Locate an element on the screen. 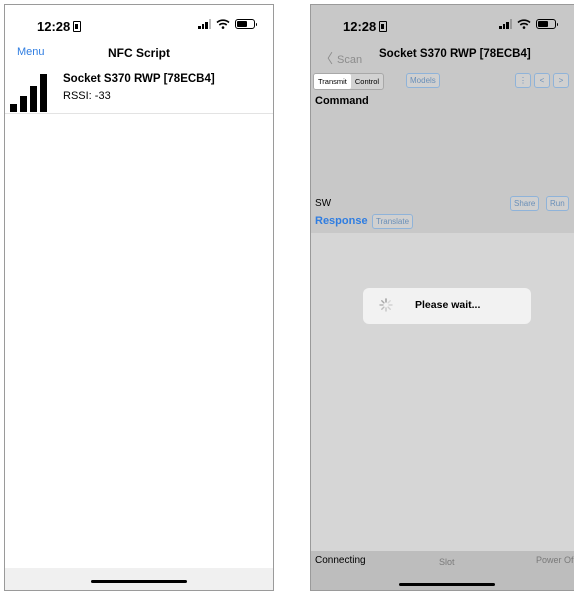 Image resolution: width=574 pixels, height=591 pixels. command-label: Command is located at coordinates (342, 101).